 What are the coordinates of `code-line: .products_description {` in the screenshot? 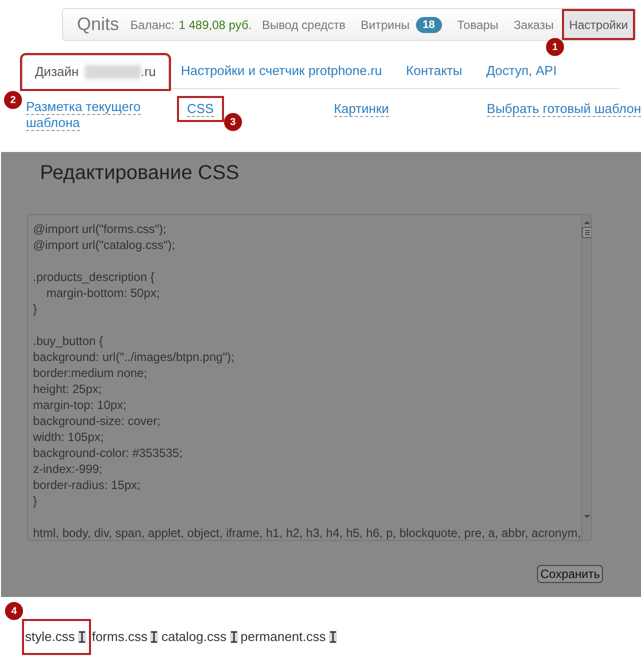 It's located at (94, 277).